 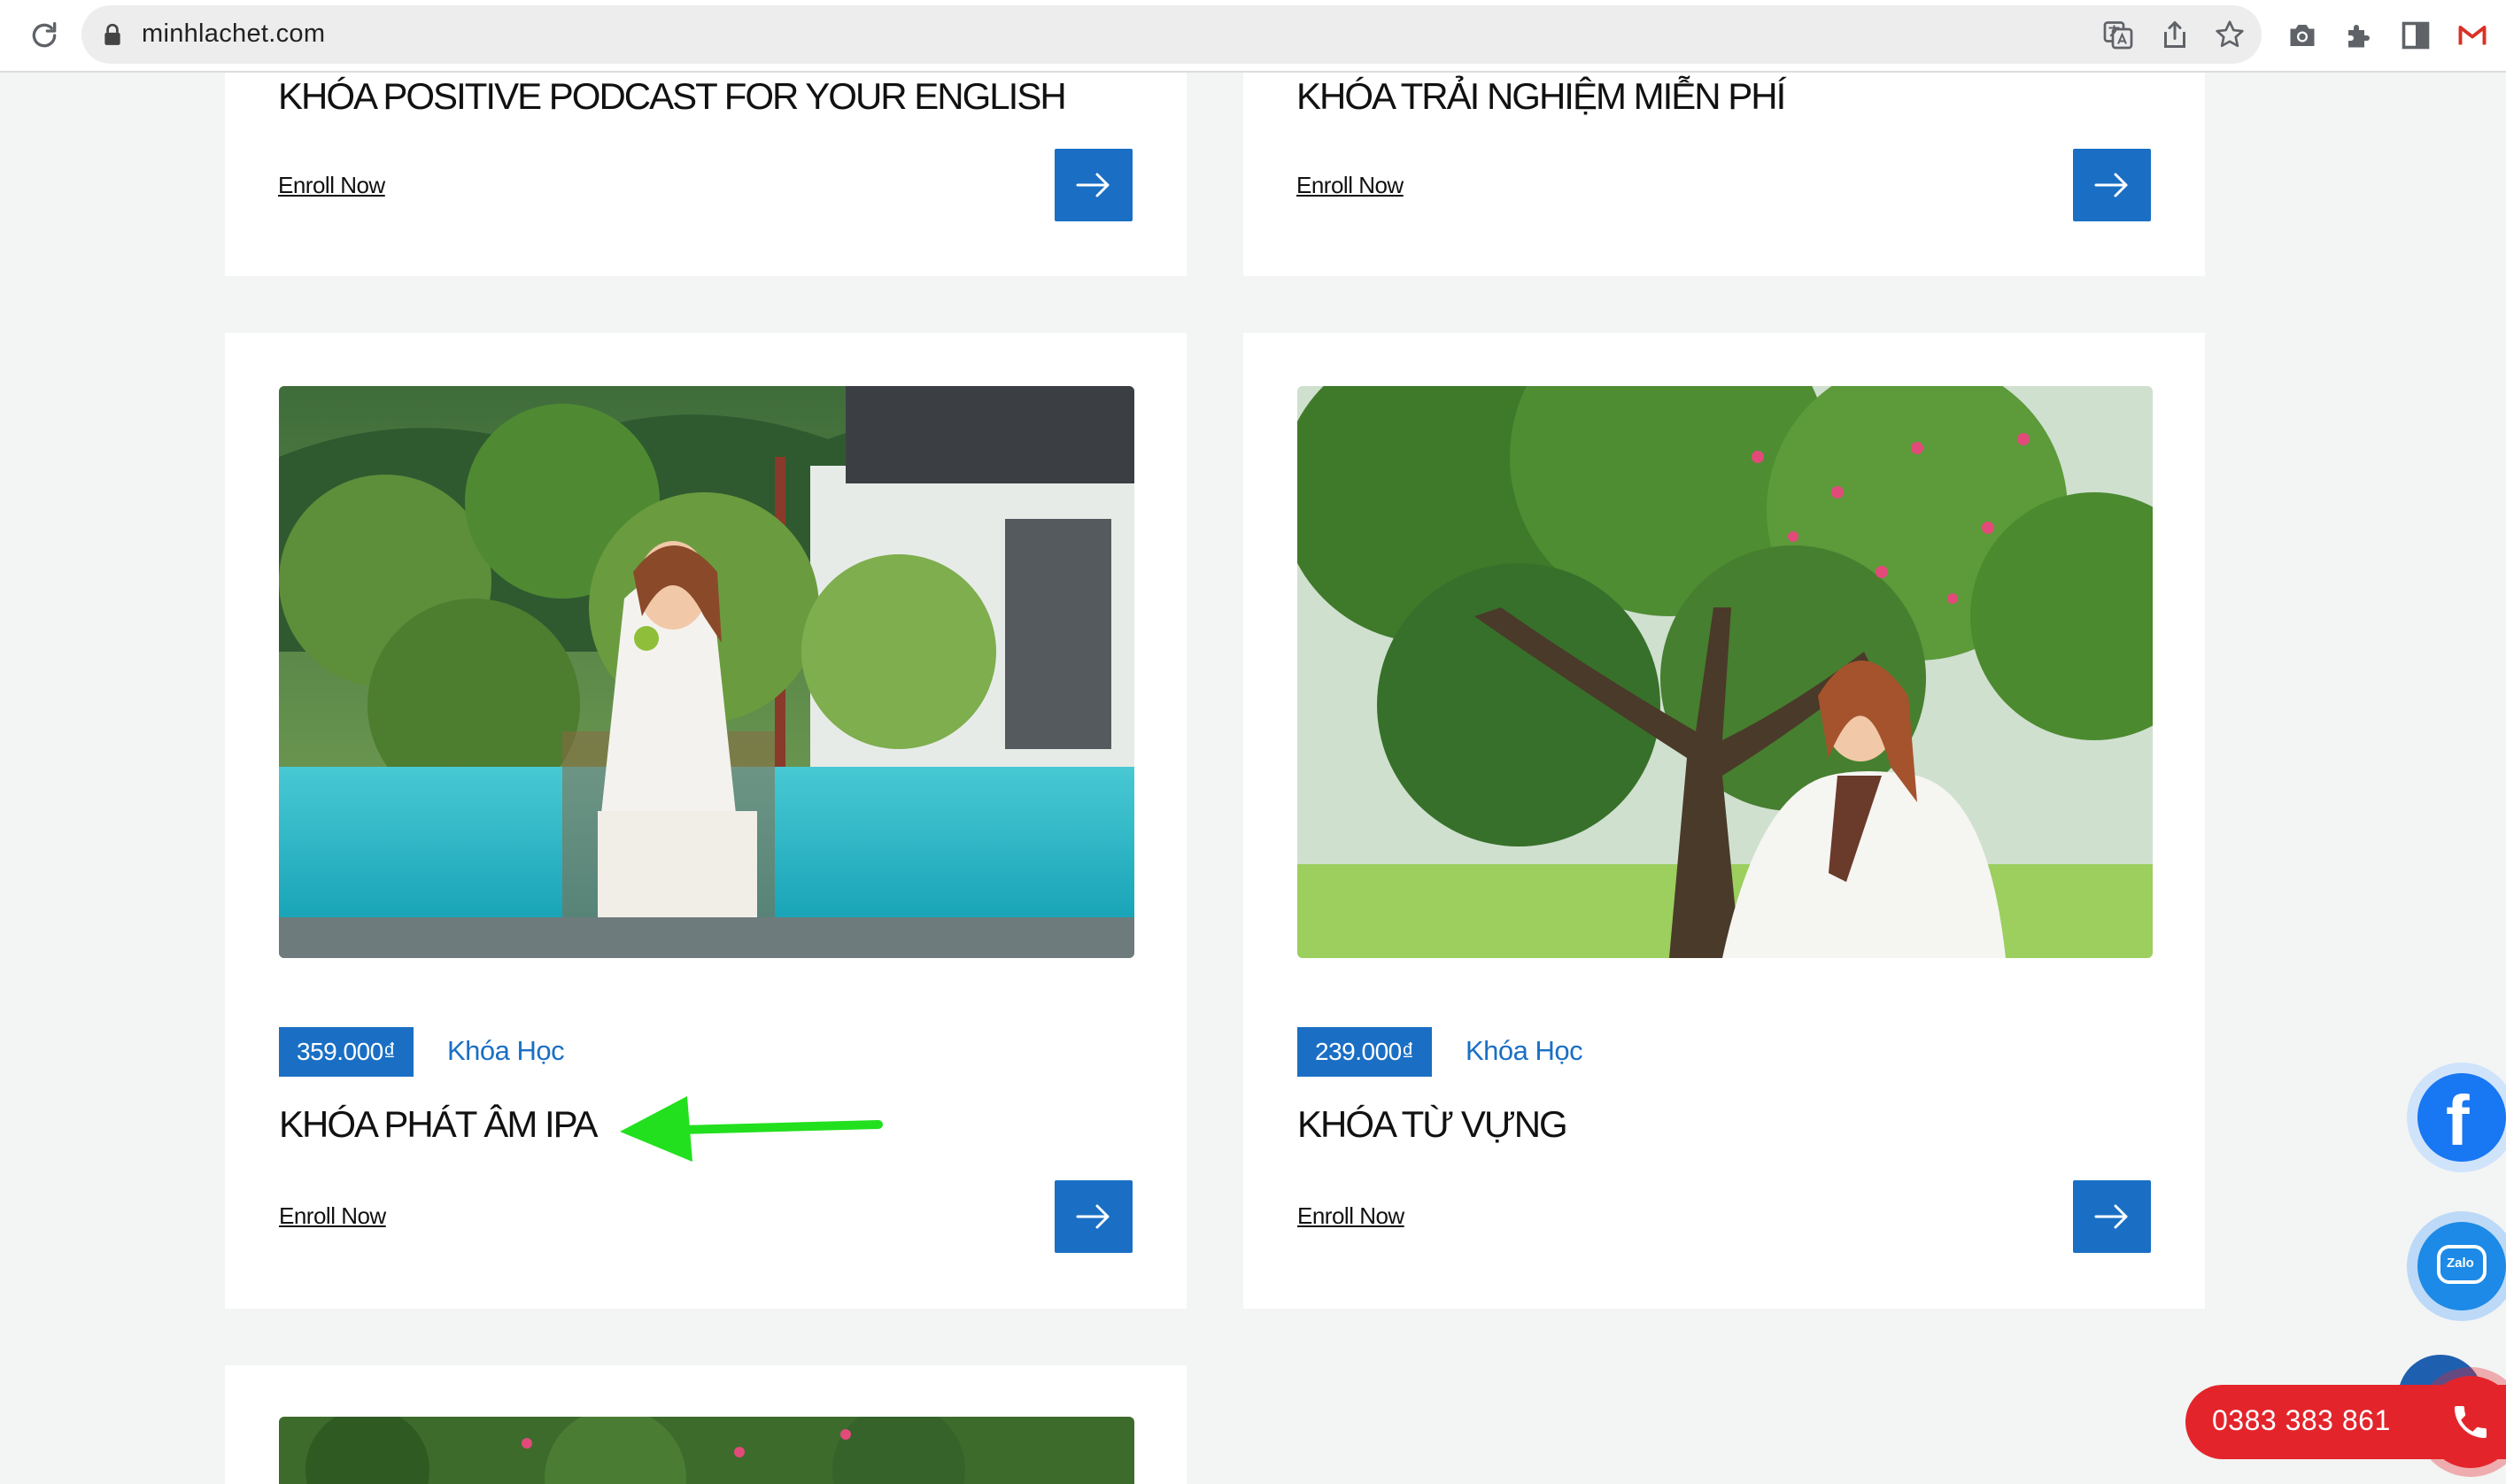 What do you see at coordinates (751, 1129) in the screenshot?
I see `annotation-arrow-icon` at bounding box center [751, 1129].